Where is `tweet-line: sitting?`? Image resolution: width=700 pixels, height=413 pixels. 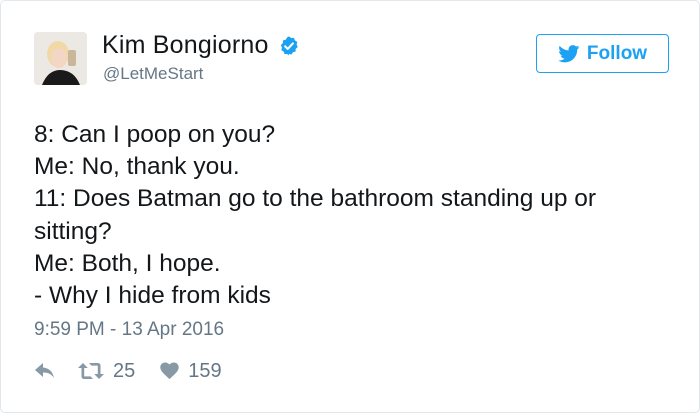
tweet-line: sitting? is located at coordinates (73, 231).